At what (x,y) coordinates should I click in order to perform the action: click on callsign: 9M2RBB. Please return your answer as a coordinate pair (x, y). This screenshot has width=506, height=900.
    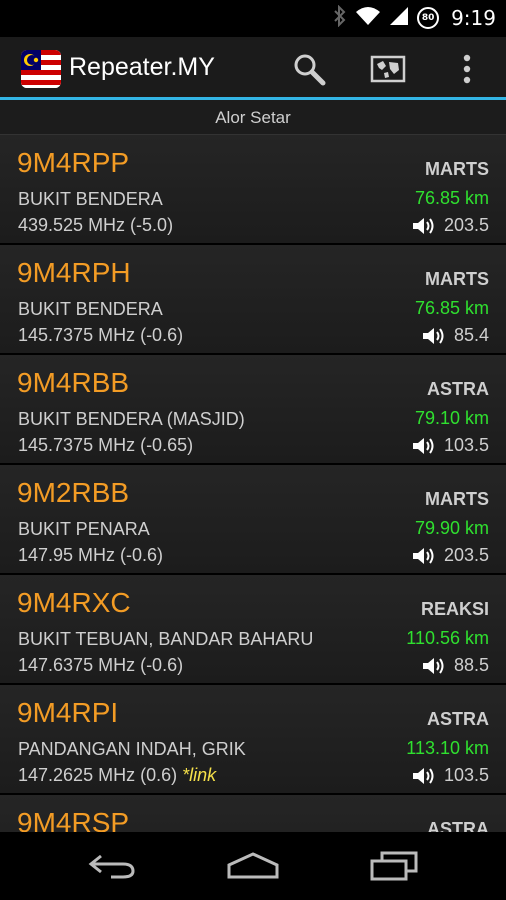
    Looking at the image, I should click on (73, 492).